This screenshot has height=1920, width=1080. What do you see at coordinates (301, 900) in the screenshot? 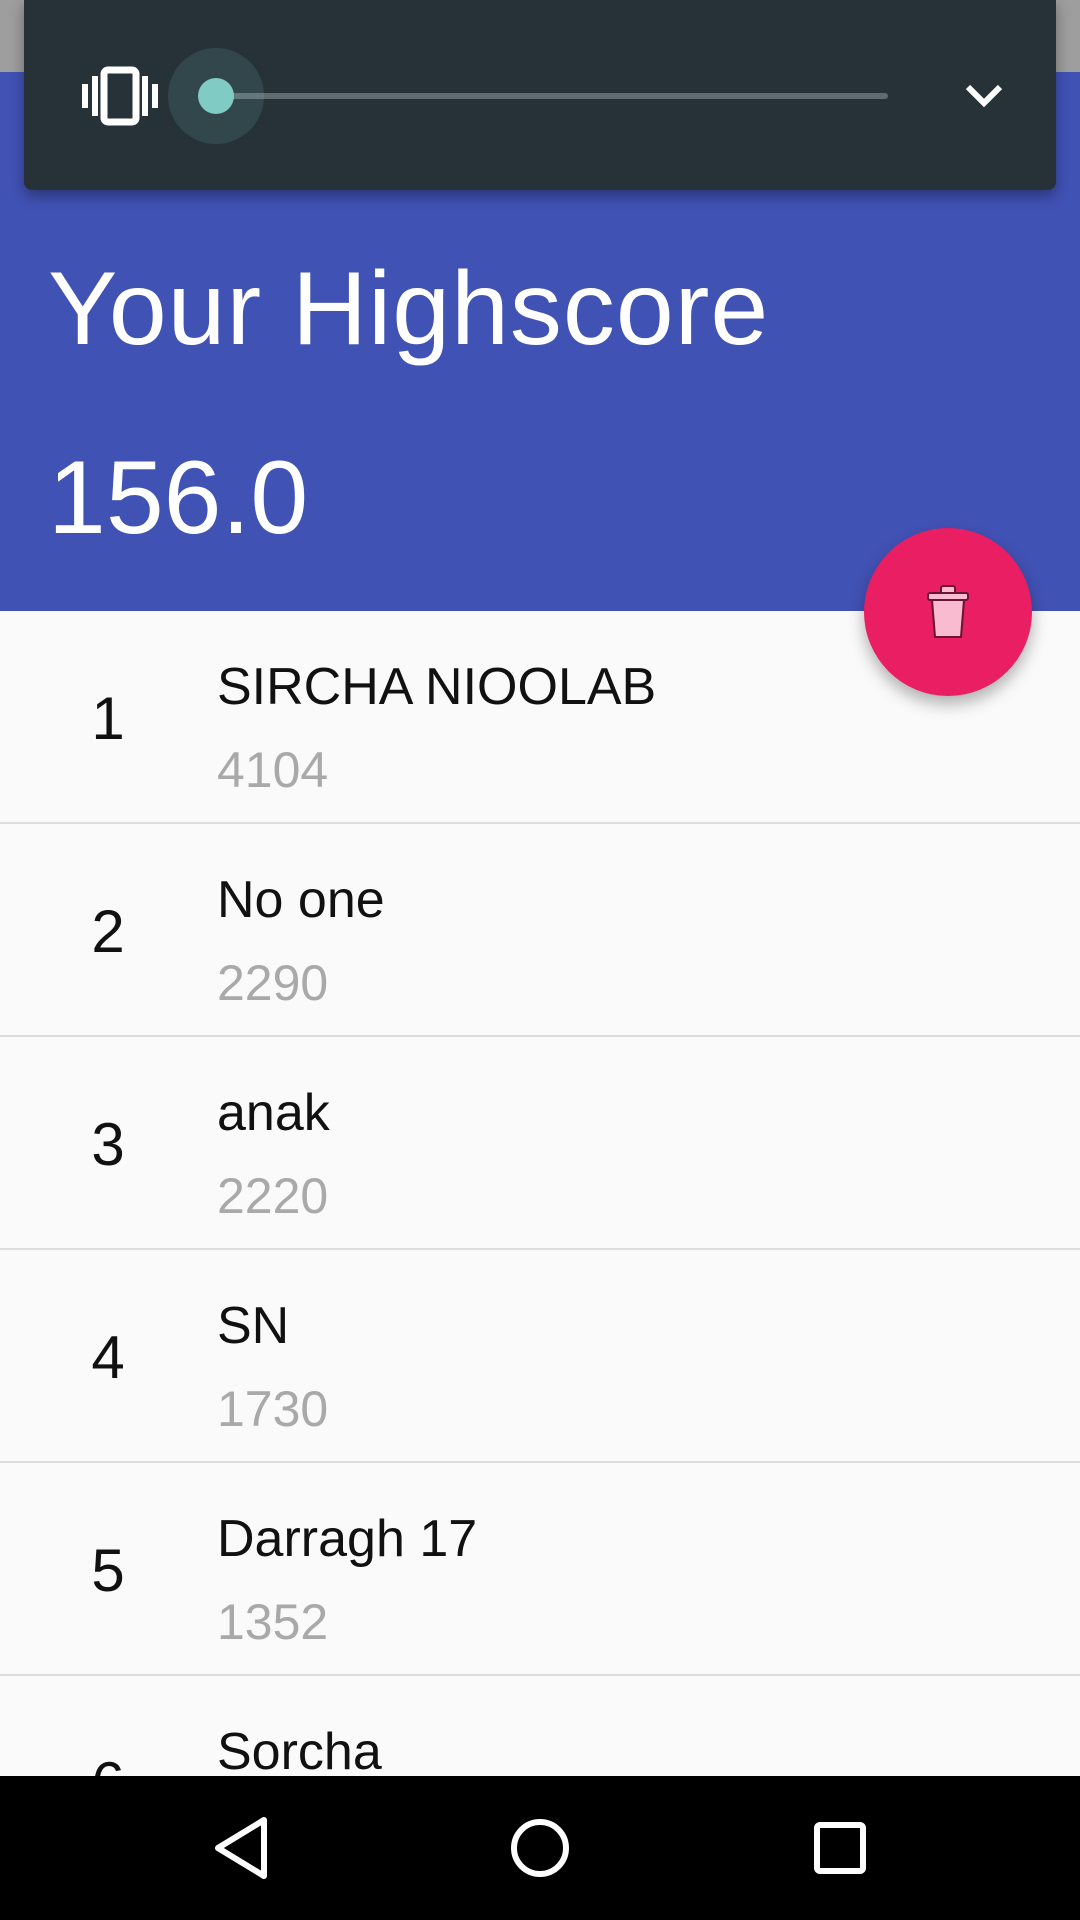
I see `player-name: No one` at bounding box center [301, 900].